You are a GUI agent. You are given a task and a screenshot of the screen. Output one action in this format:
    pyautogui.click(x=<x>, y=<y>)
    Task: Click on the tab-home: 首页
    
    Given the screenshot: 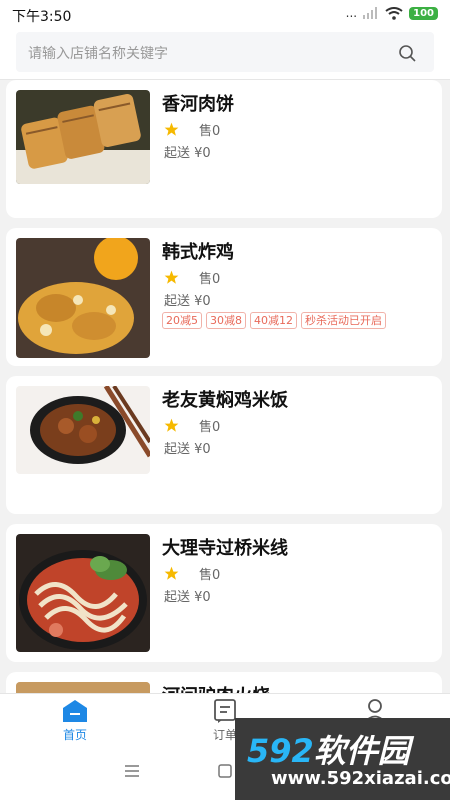 What is the action you would take?
    pyautogui.click(x=75, y=723)
    